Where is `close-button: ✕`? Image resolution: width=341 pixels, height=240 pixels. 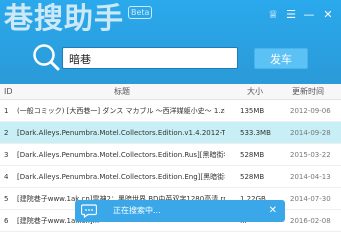 close-button: ✕ is located at coordinates (328, 15).